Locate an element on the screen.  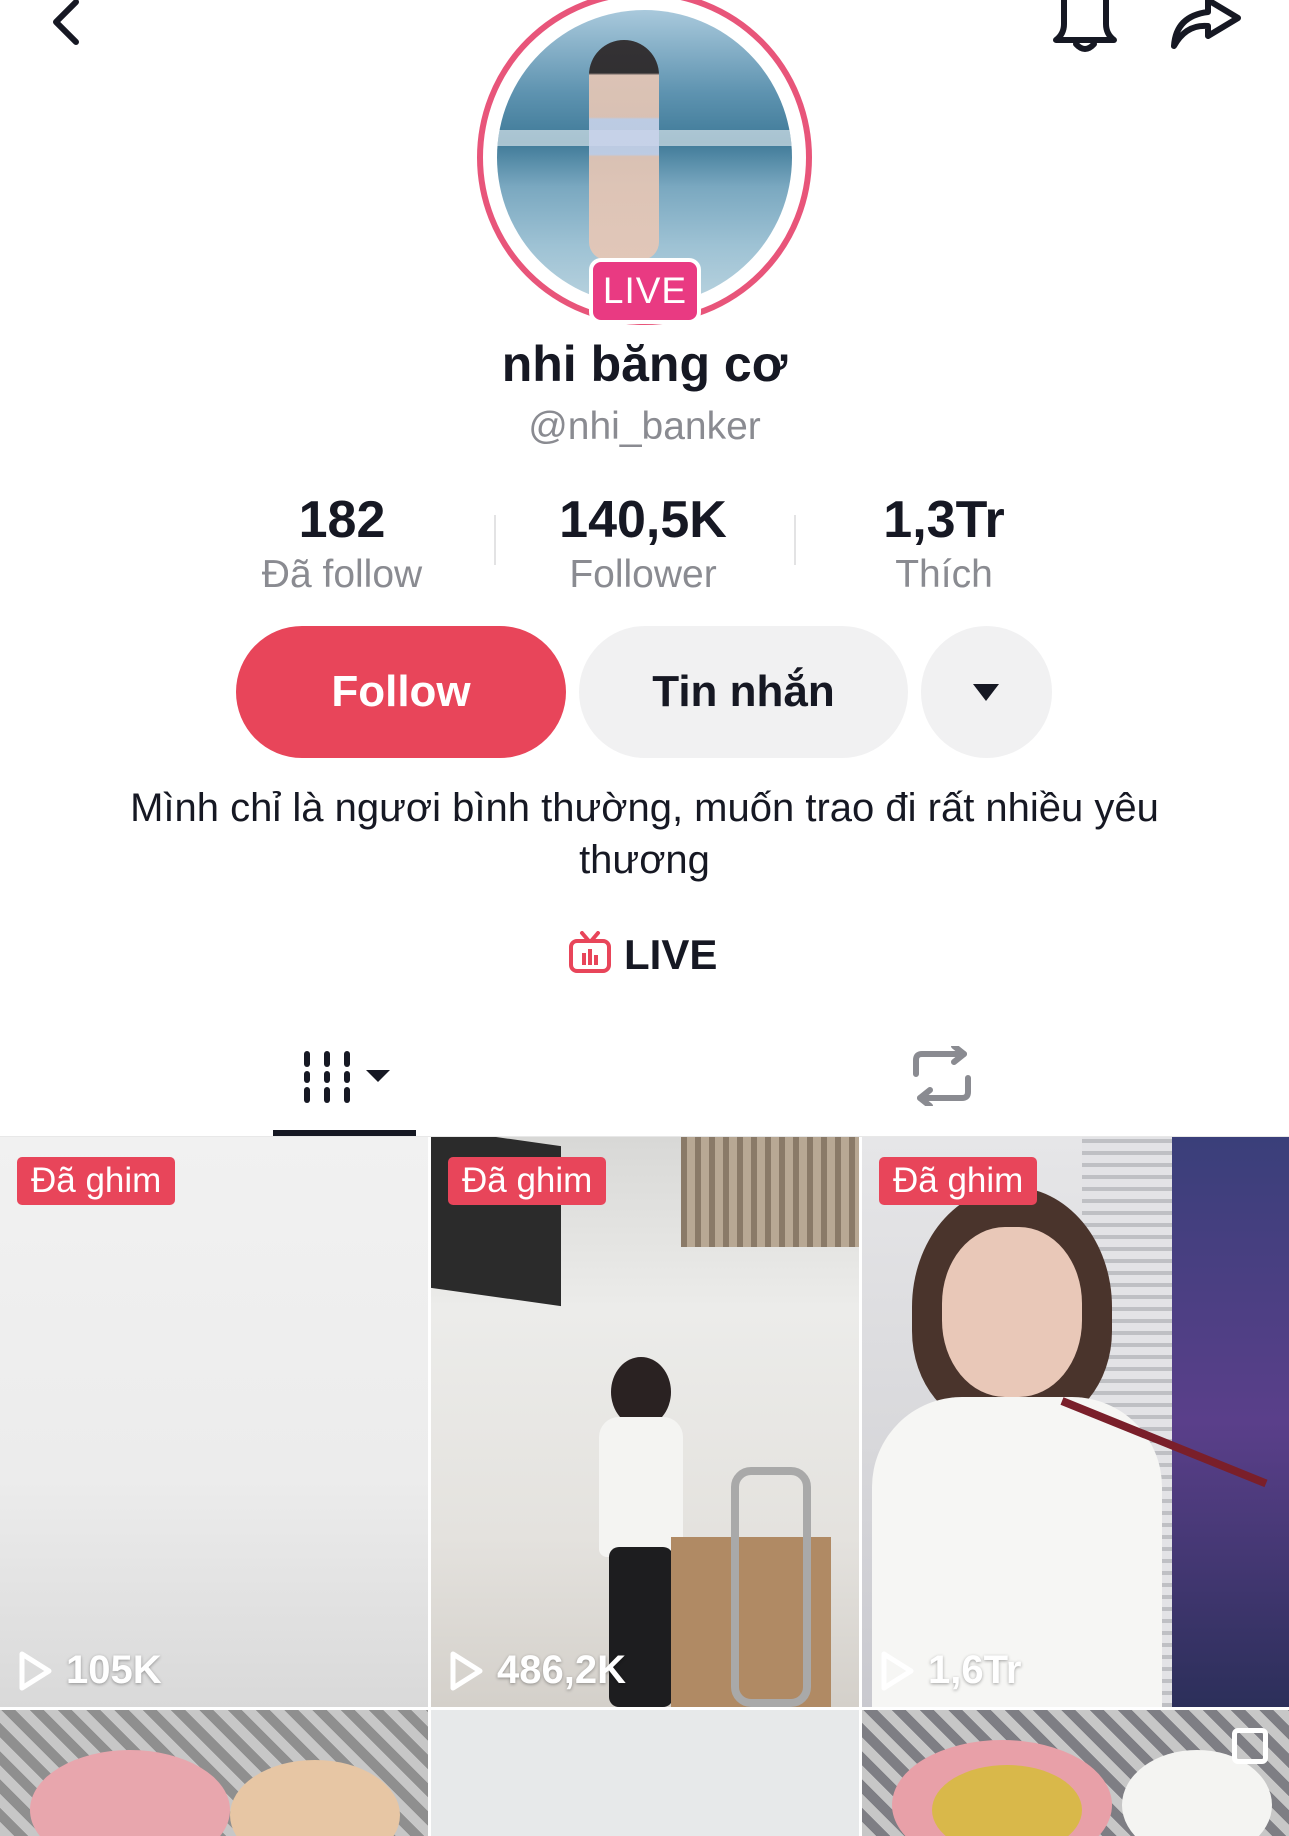
more-suggestions-button is located at coordinates (986, 692).